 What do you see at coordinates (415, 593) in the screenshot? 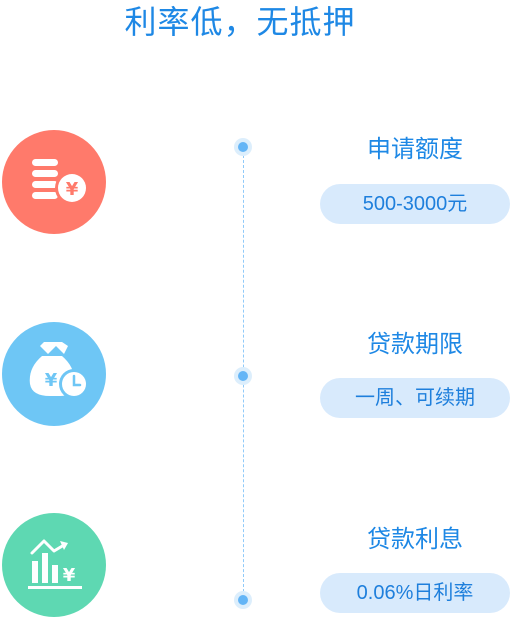
I see `item-value-interest: 0.06%日利率` at bounding box center [415, 593].